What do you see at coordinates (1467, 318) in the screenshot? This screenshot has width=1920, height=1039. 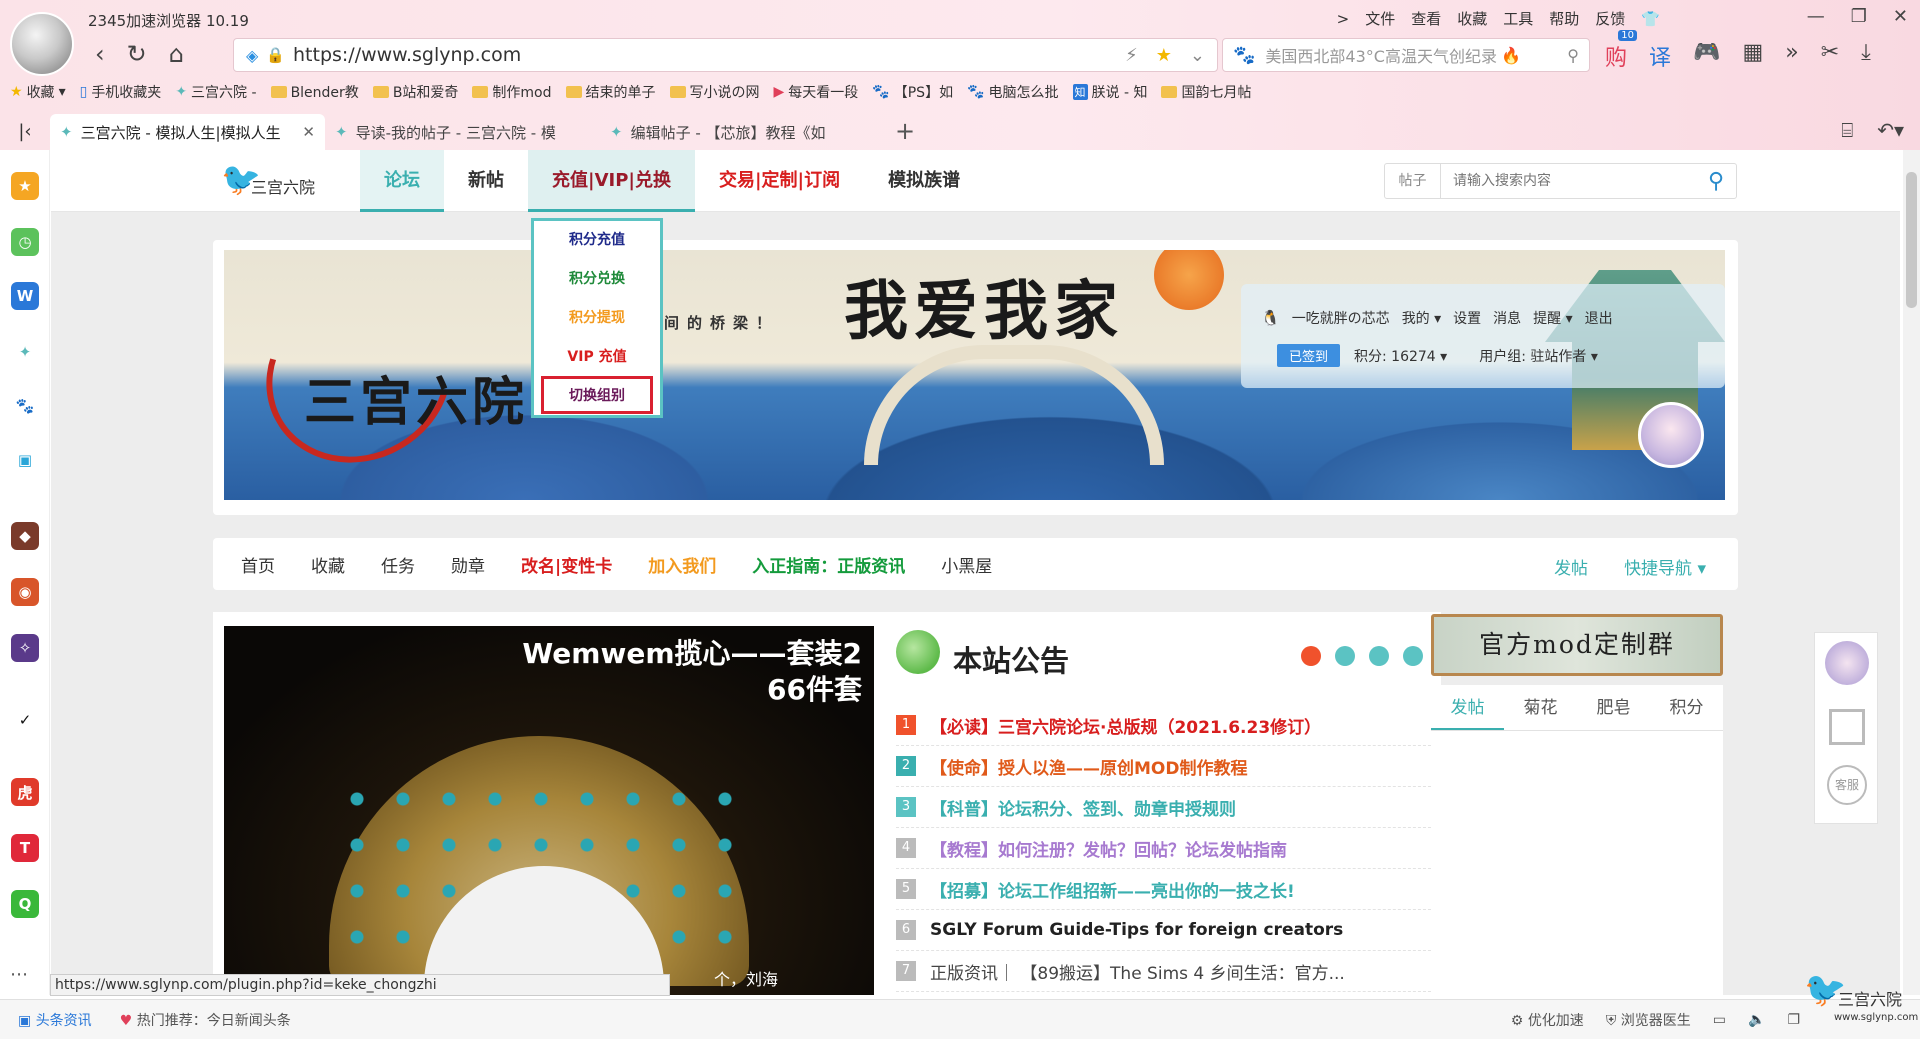 I see `user-link-settings: 设置` at bounding box center [1467, 318].